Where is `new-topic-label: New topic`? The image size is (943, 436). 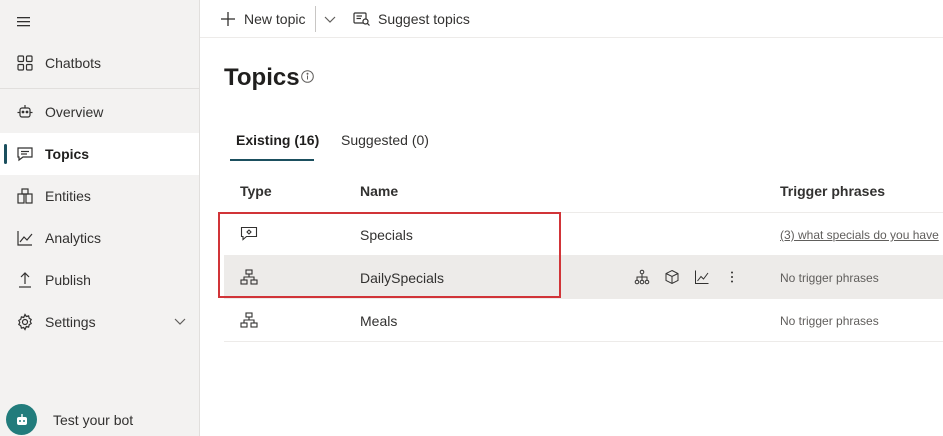
new-topic-label: New topic is located at coordinates (275, 19).